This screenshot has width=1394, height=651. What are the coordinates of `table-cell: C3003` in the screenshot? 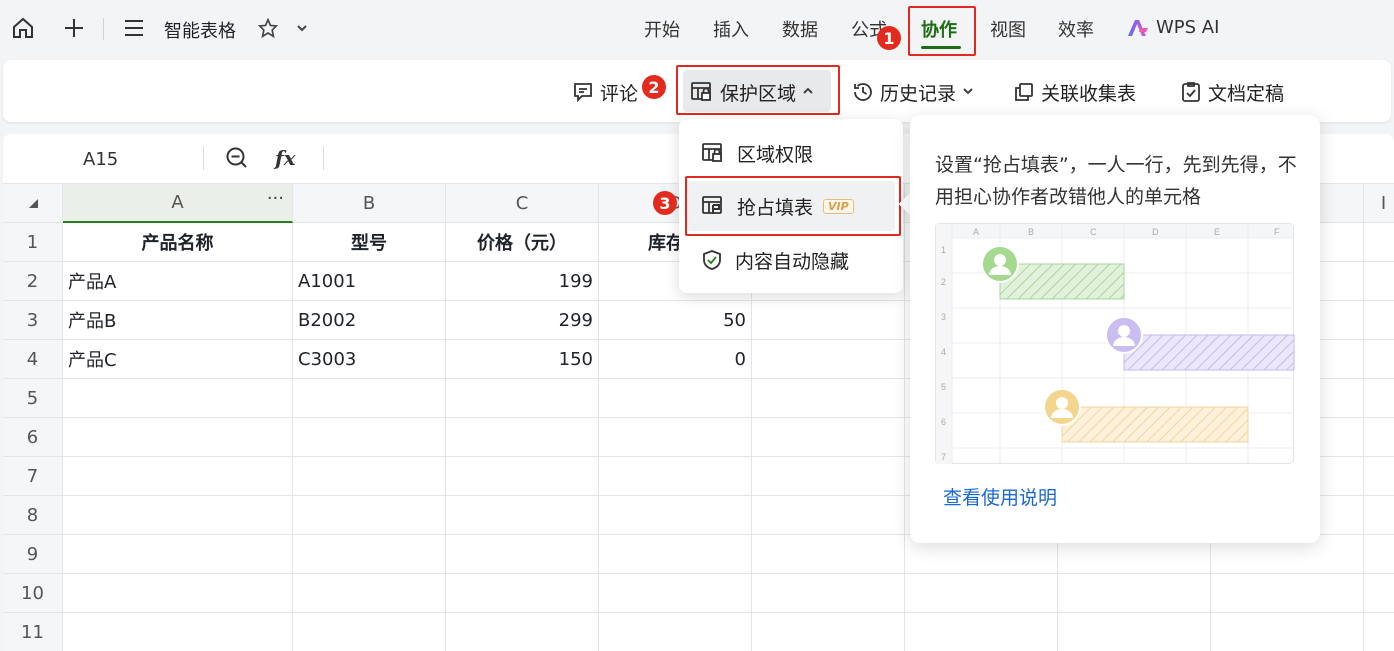 It's located at (369, 359).